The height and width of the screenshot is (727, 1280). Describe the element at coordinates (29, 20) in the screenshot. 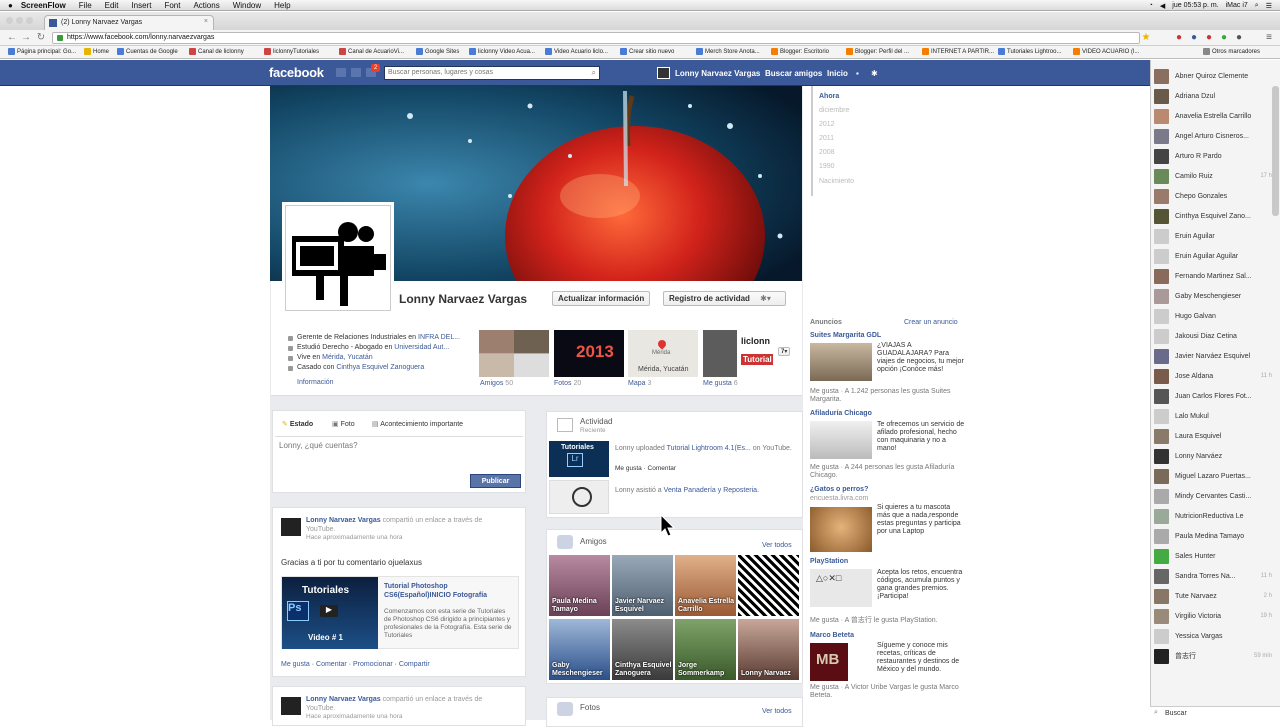

I see `window-zoom-dot` at that location.